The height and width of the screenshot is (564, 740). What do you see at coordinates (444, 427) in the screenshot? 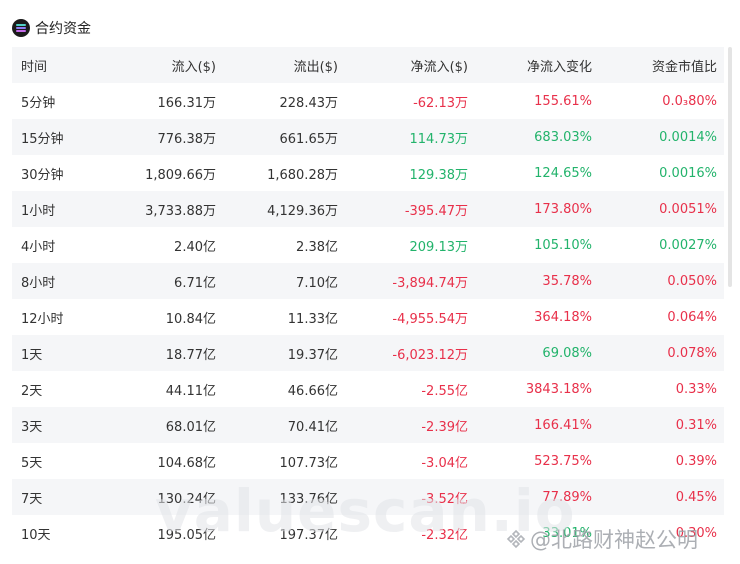
I see `row-netflow: -2.39亿` at bounding box center [444, 427].